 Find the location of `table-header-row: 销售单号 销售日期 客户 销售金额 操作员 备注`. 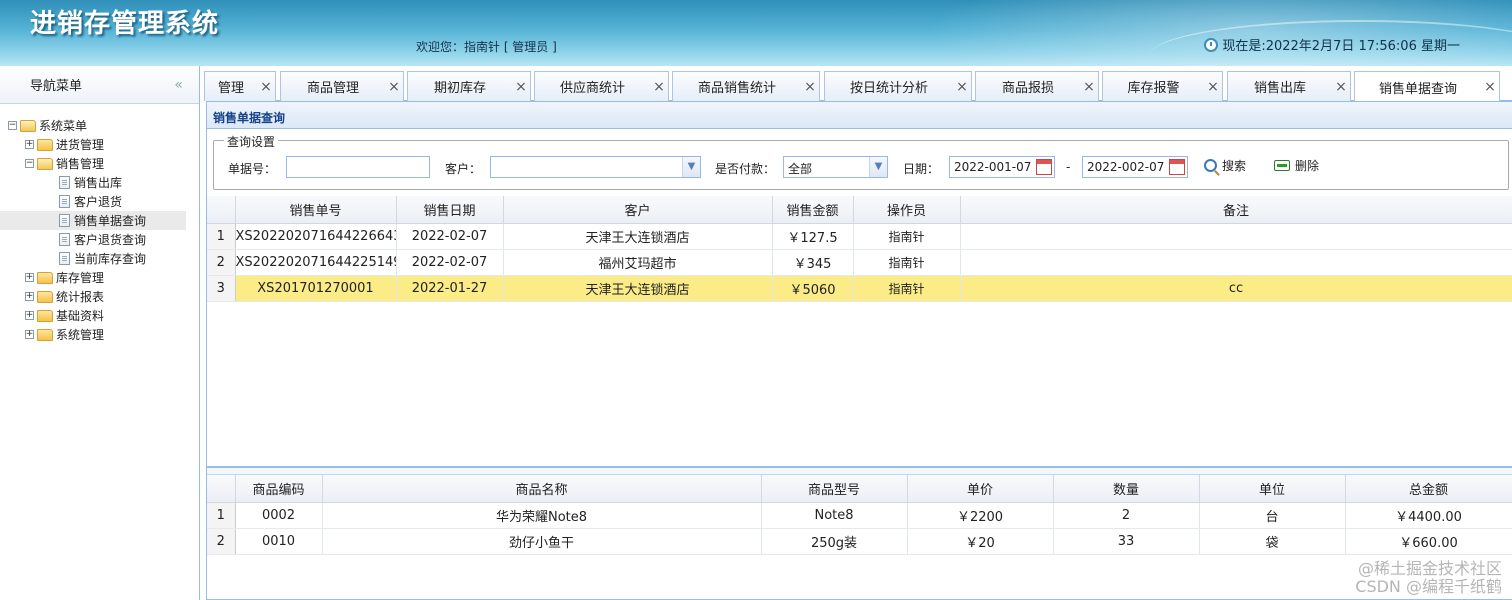

table-header-row: 销售单号 销售日期 客户 销售金额 操作员 备注 is located at coordinates (859, 210).